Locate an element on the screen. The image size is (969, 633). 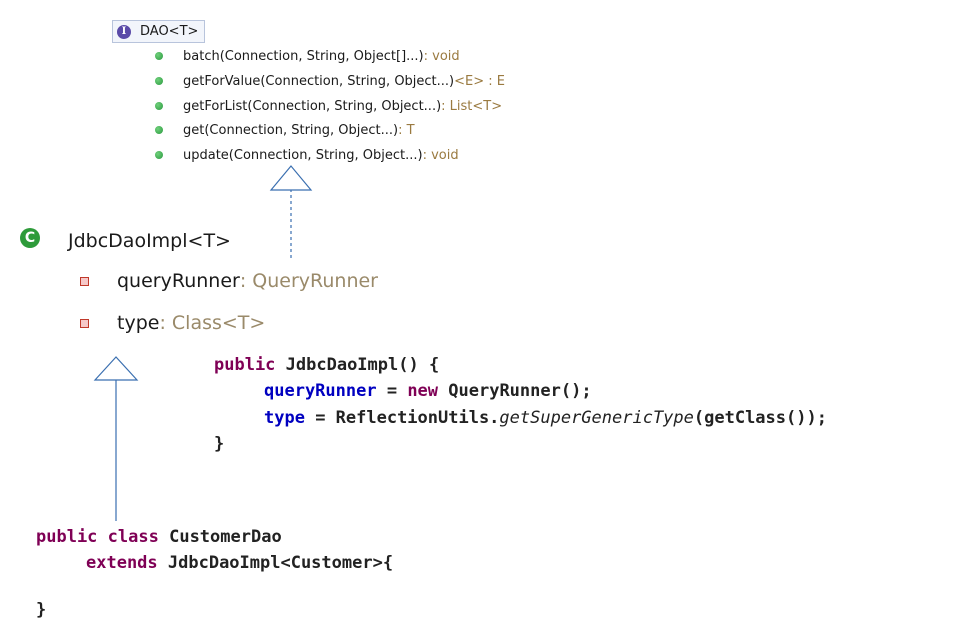
realization-arrow is located at coordinates (291, 211).